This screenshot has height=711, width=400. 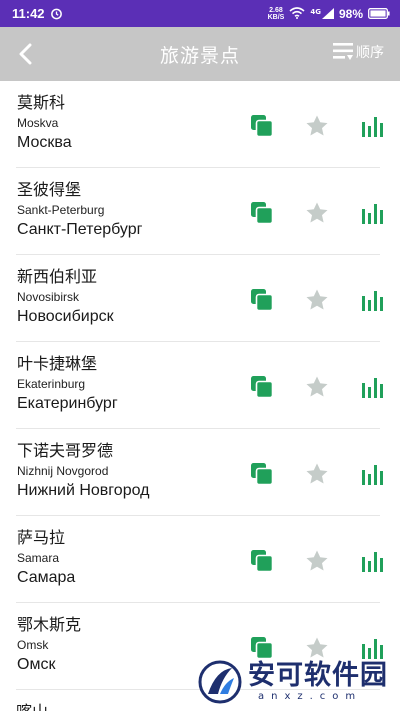 I want to click on list-item: 叶卡捷琳堡 Ekaterinburg Екатеринбург, so click(x=199, y=385).